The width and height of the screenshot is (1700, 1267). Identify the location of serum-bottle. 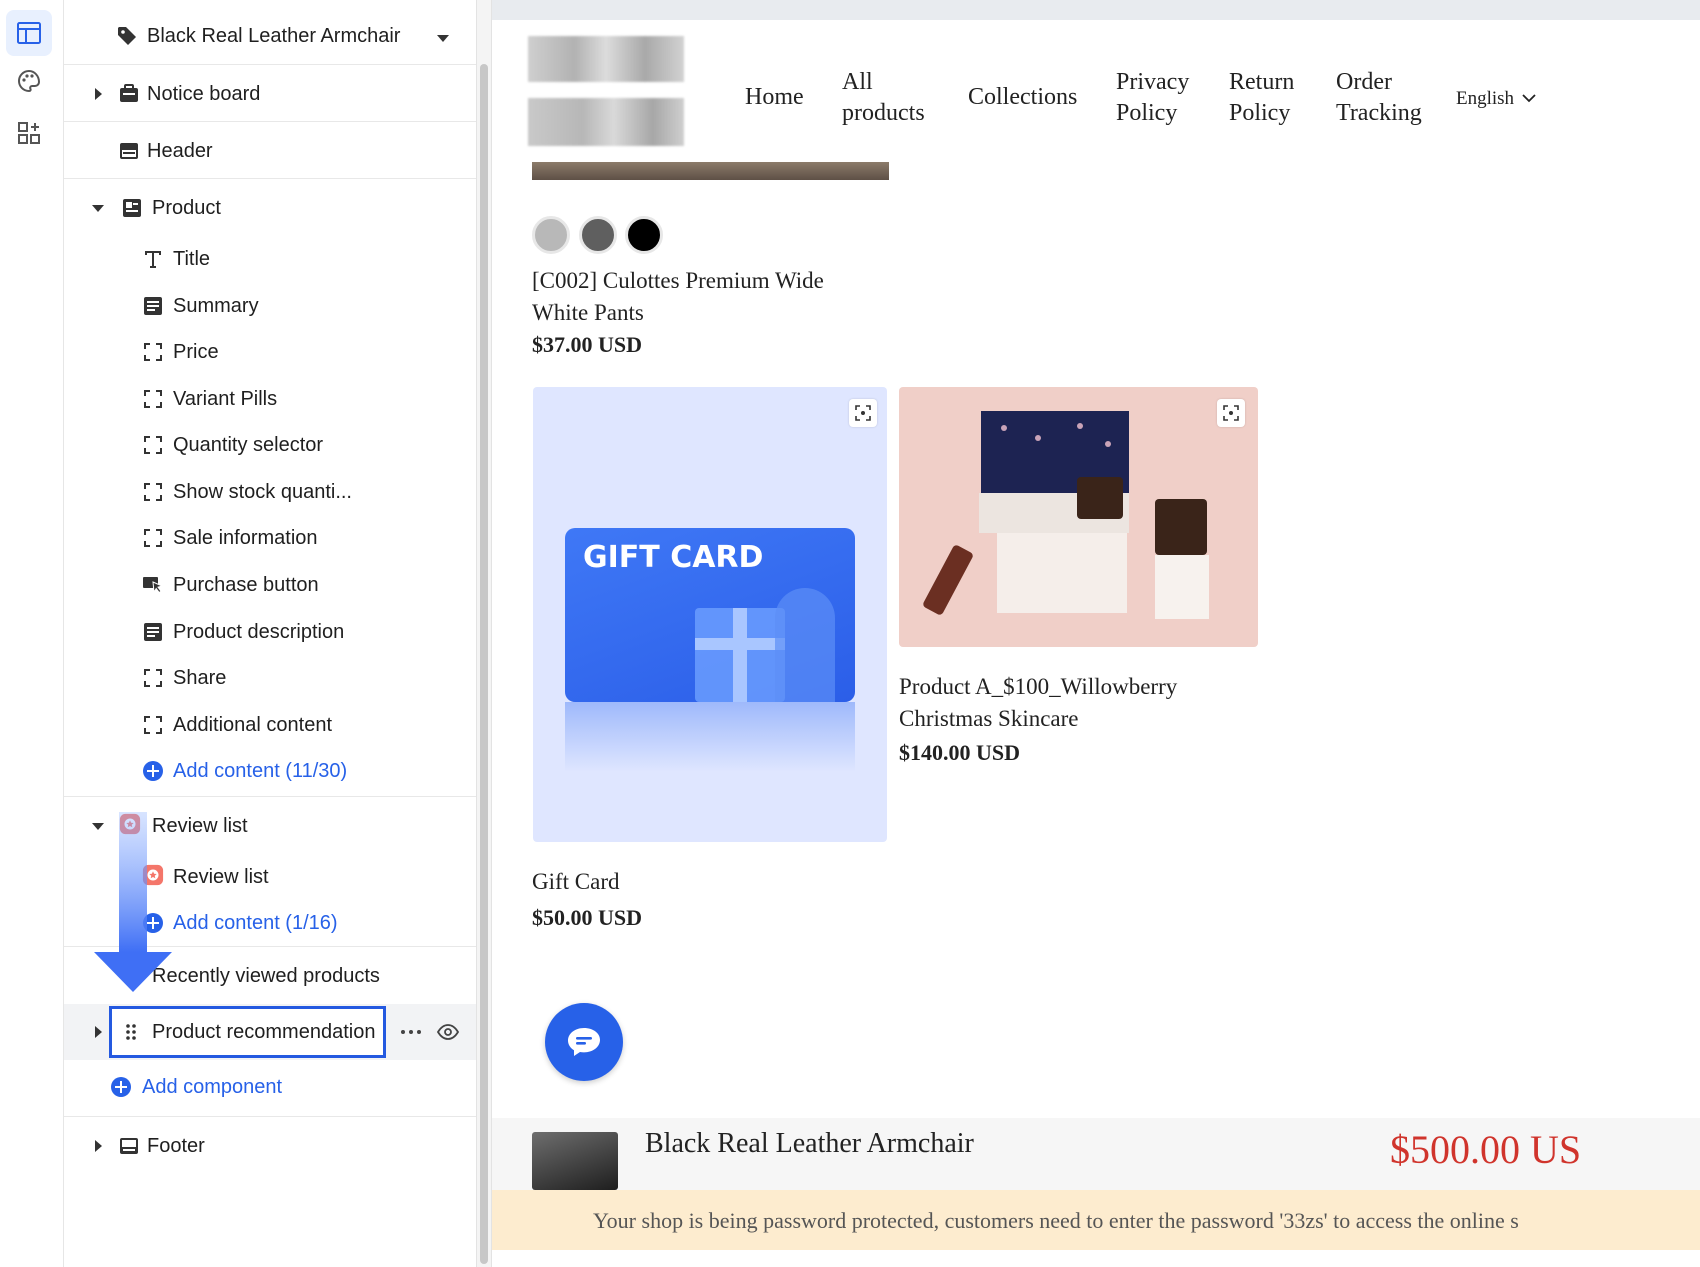
(948, 580).